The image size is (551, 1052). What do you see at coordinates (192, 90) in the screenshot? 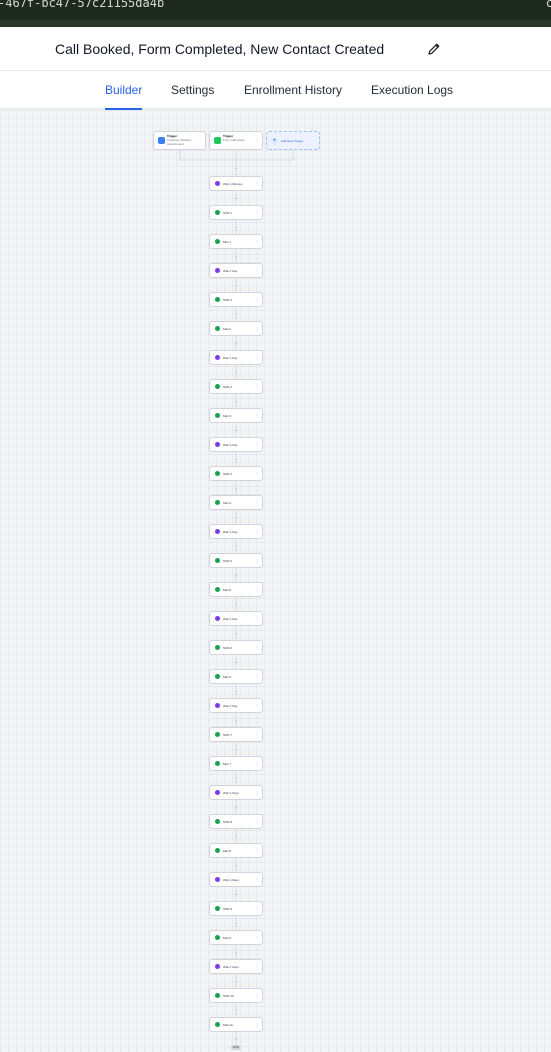
I see `tab-settings: Settings` at bounding box center [192, 90].